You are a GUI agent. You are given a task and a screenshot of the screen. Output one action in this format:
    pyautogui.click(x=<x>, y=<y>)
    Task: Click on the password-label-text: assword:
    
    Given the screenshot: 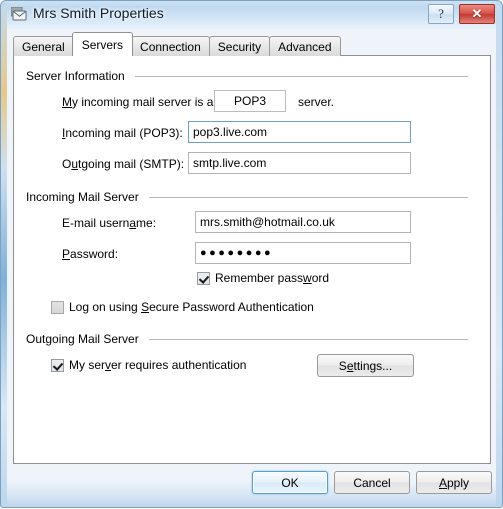 What is the action you would take?
    pyautogui.click(x=94, y=254)
    